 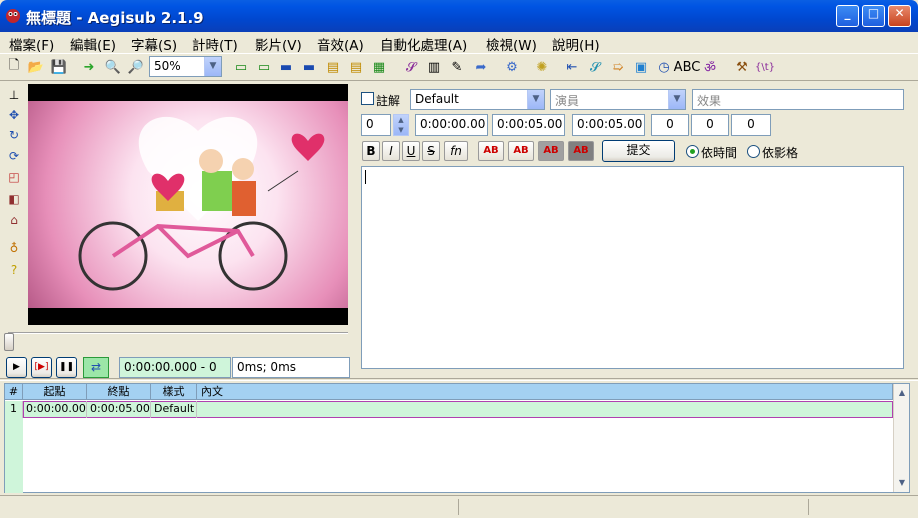 I want to click on clip-tool-icon: ◧, so click(x=14, y=199).